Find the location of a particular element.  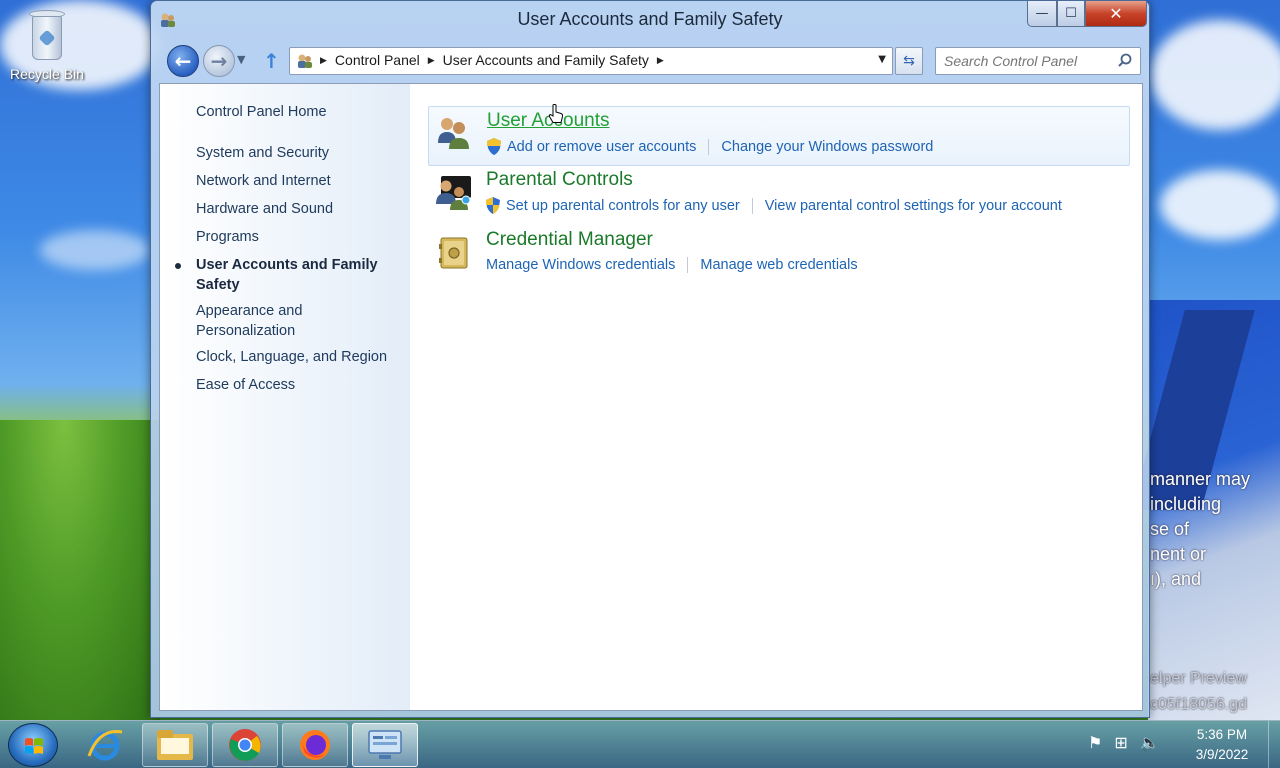

forward-button: → is located at coordinates (219, 61).